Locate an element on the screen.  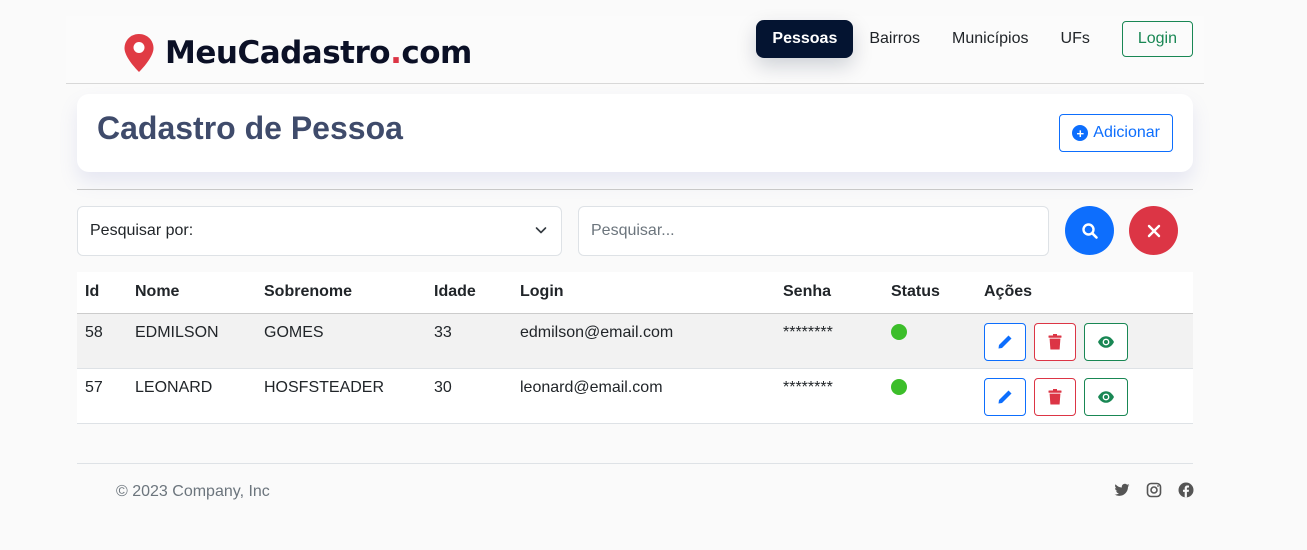
cell-nome: EDMILSON is located at coordinates (191, 341).